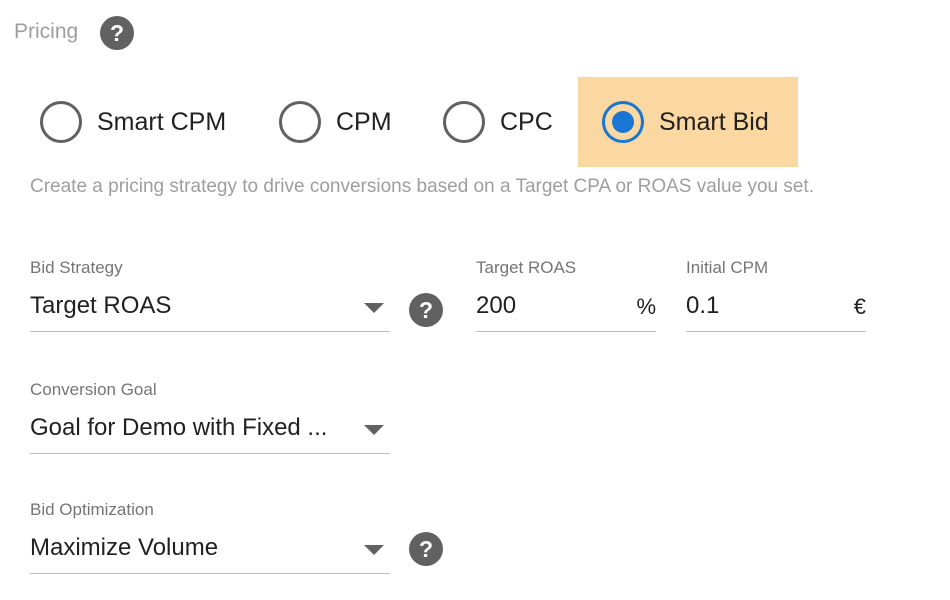 The width and height of the screenshot is (950, 600). What do you see at coordinates (426, 549) in the screenshot?
I see `bid-optimization-help-icon: ?` at bounding box center [426, 549].